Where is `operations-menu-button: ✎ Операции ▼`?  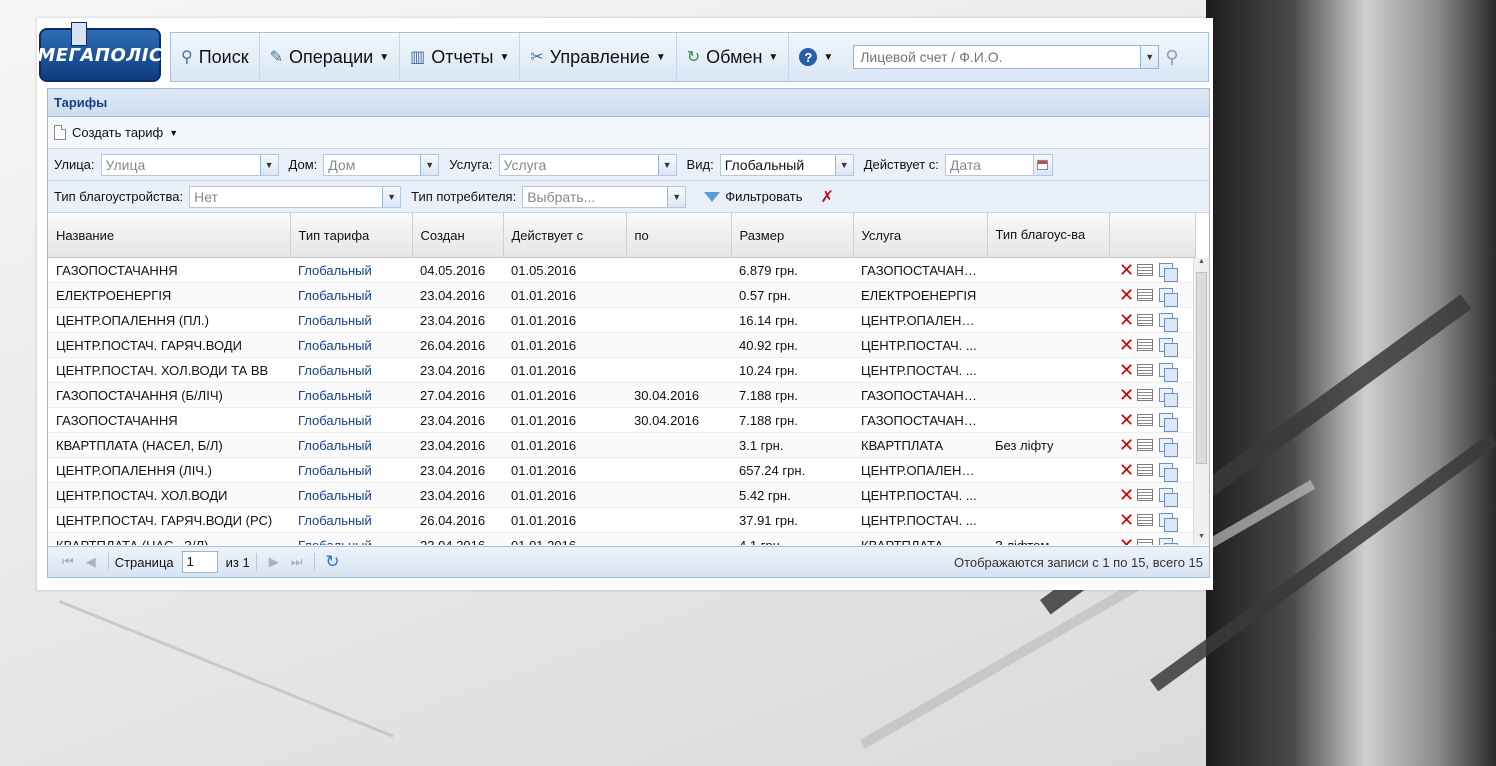
operations-menu-button: ✎ Операции ▼ is located at coordinates (330, 57).